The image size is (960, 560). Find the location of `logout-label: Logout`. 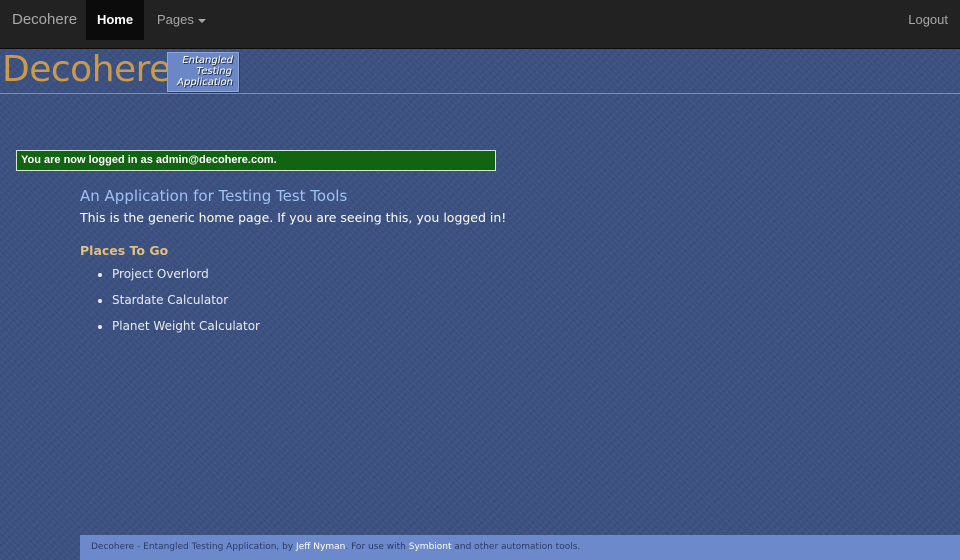

logout-label: Logout is located at coordinates (928, 19).